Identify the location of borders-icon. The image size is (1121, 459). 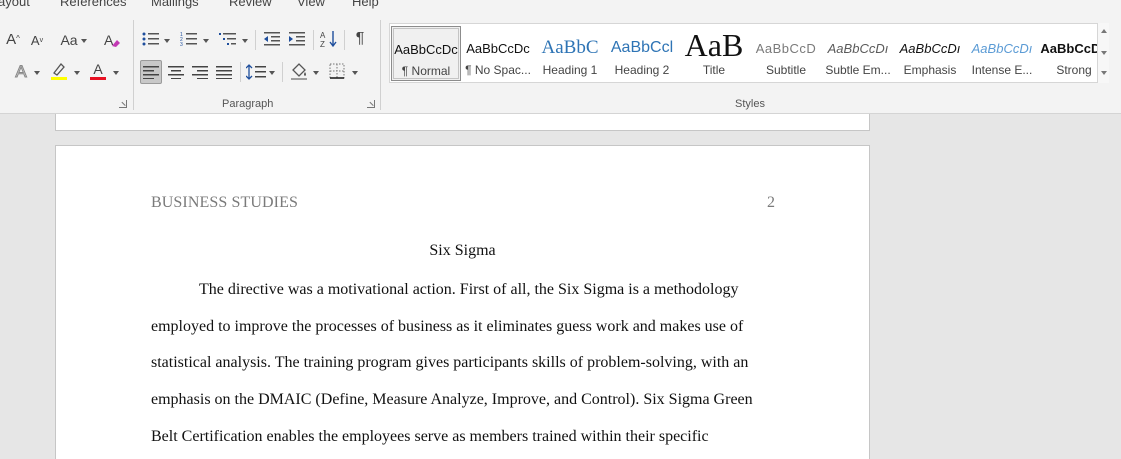
(337, 71).